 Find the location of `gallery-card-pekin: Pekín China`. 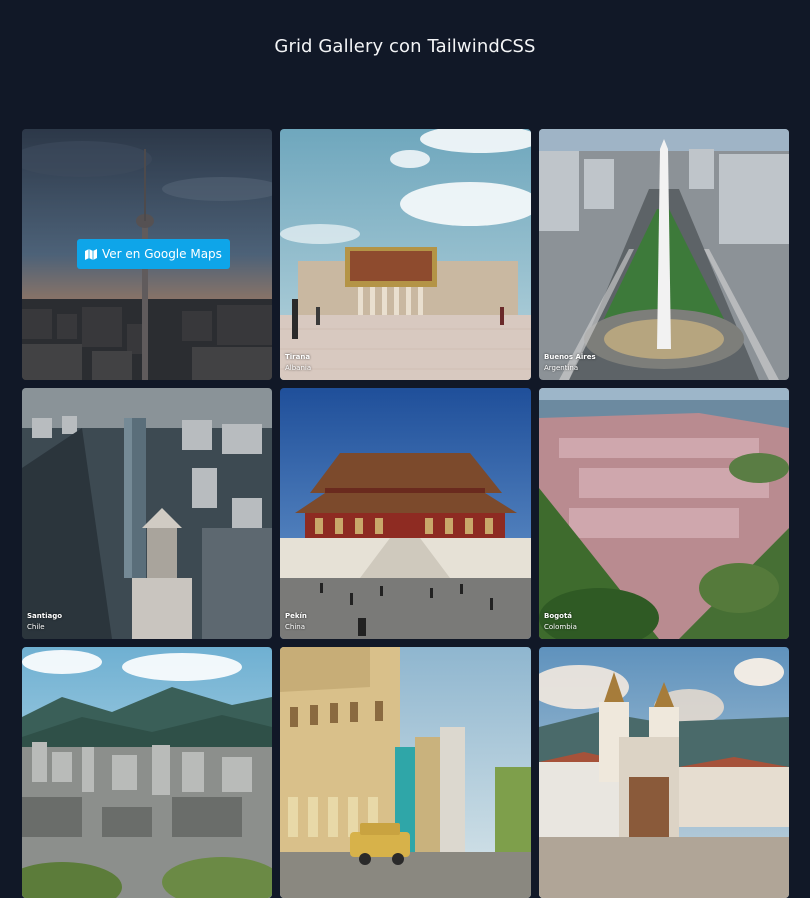

gallery-card-pekin: Pekín China is located at coordinates (405, 513).